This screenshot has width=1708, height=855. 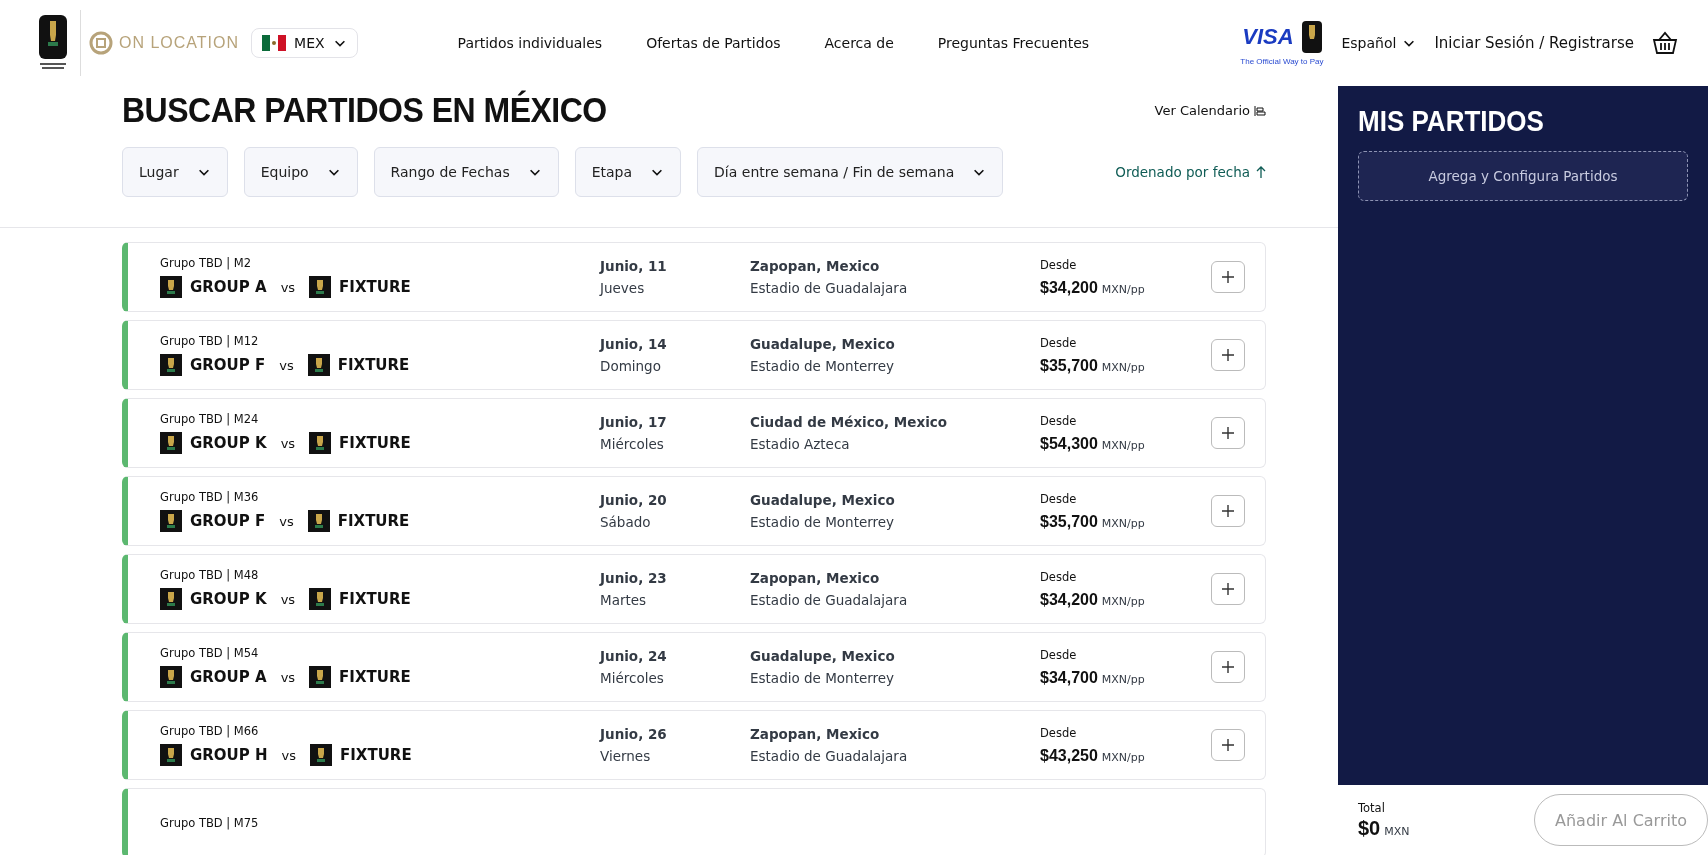 What do you see at coordinates (634, 734) in the screenshot?
I see `match-date: Junio, 26` at bounding box center [634, 734].